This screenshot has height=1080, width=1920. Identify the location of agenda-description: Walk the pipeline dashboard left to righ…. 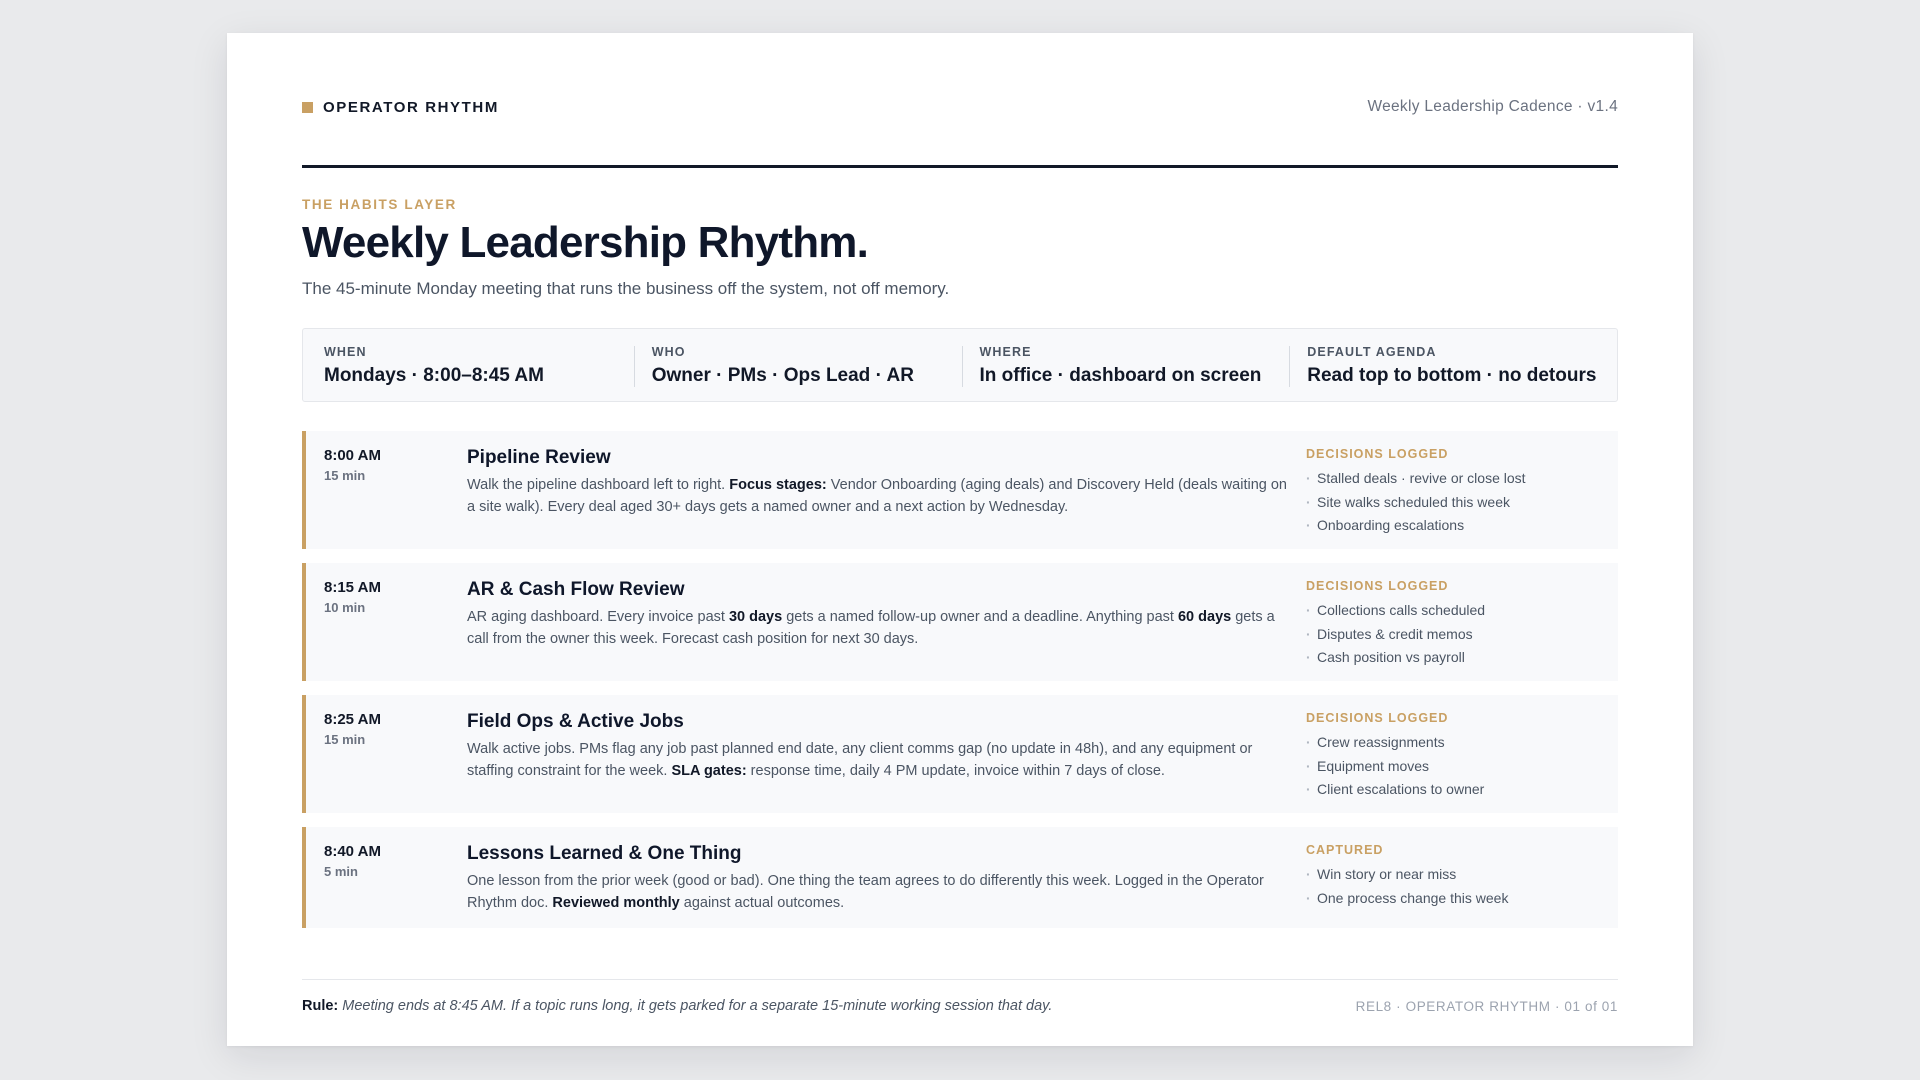
(877, 496).